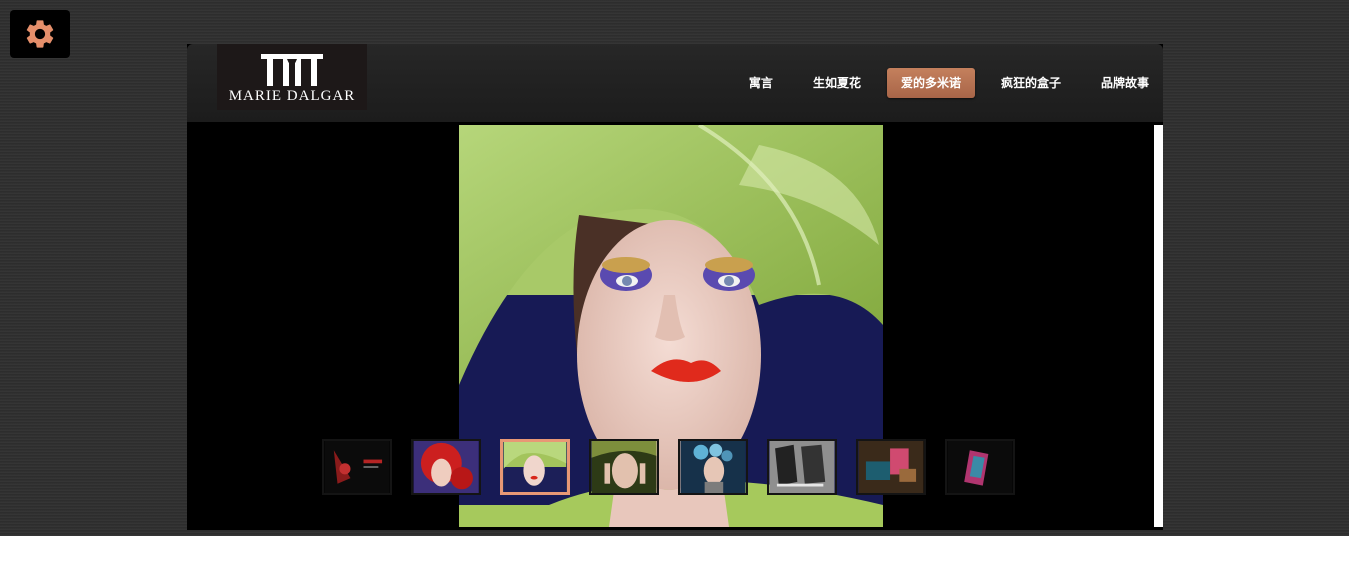 This screenshot has height=571, width=1349. What do you see at coordinates (675, 468) in the screenshot?
I see `thumbnail-strip` at bounding box center [675, 468].